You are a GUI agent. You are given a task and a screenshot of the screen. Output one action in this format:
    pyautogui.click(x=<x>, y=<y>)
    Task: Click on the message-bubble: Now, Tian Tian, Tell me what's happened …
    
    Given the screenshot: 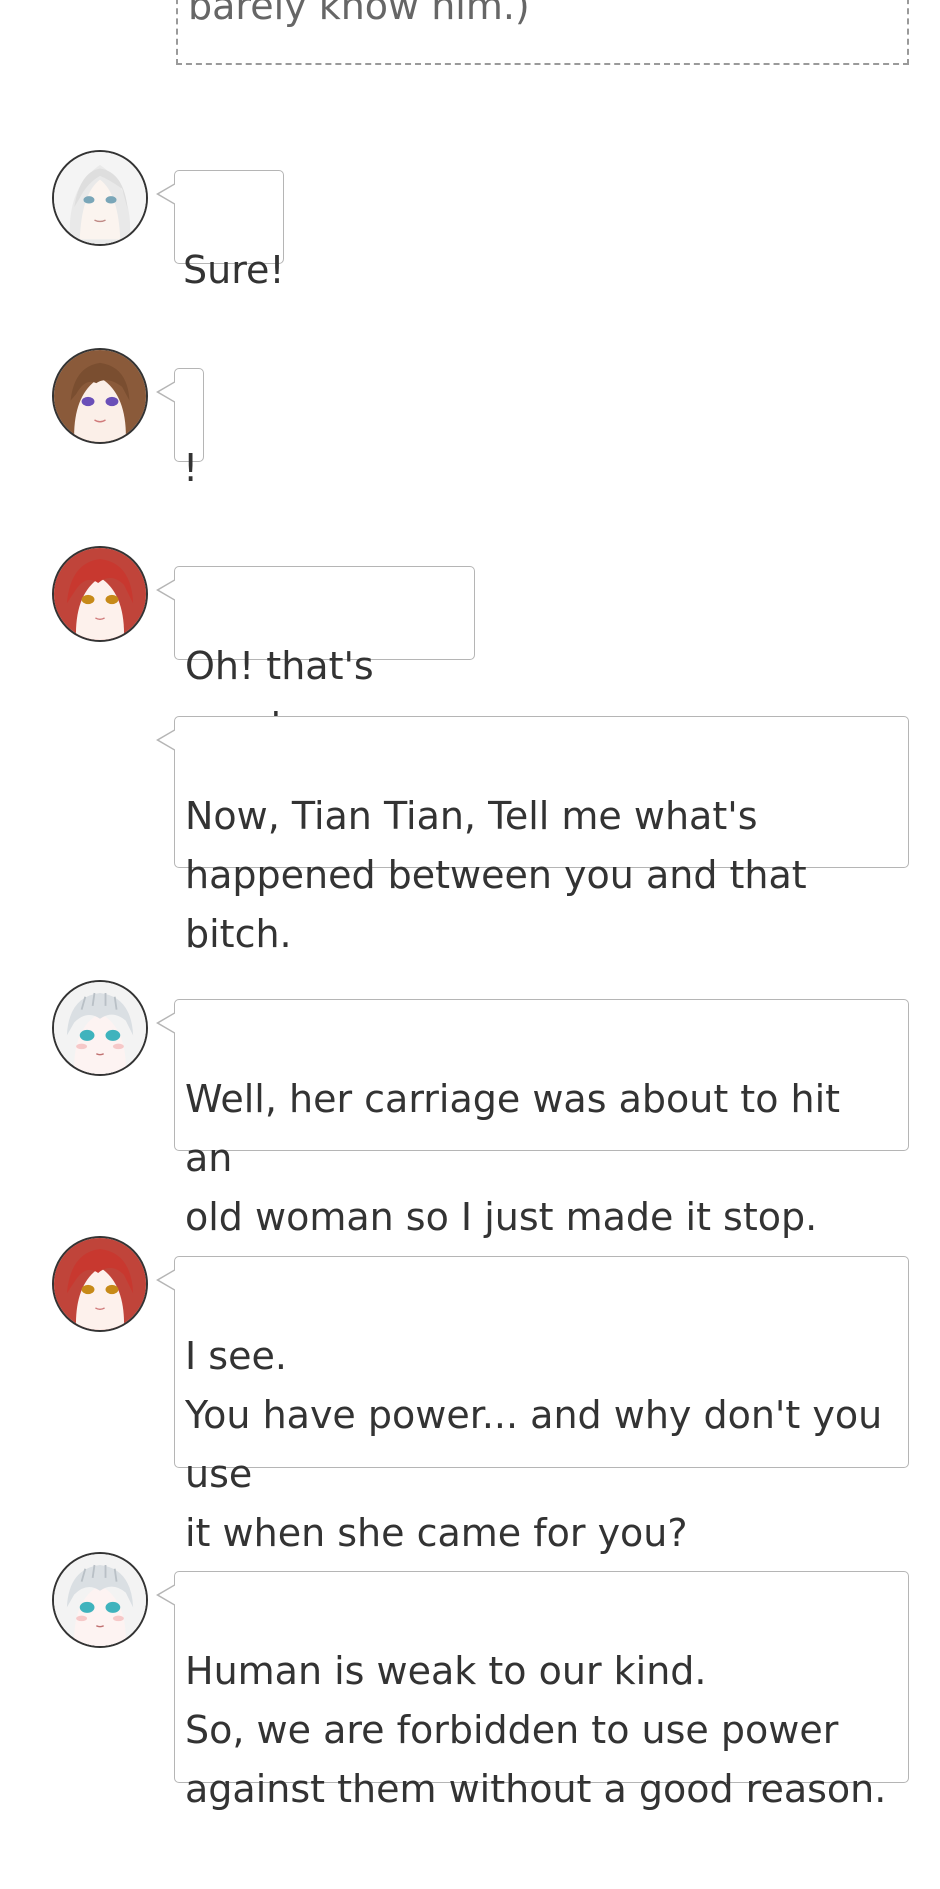 What is the action you would take?
    pyautogui.click(x=532, y=836)
    